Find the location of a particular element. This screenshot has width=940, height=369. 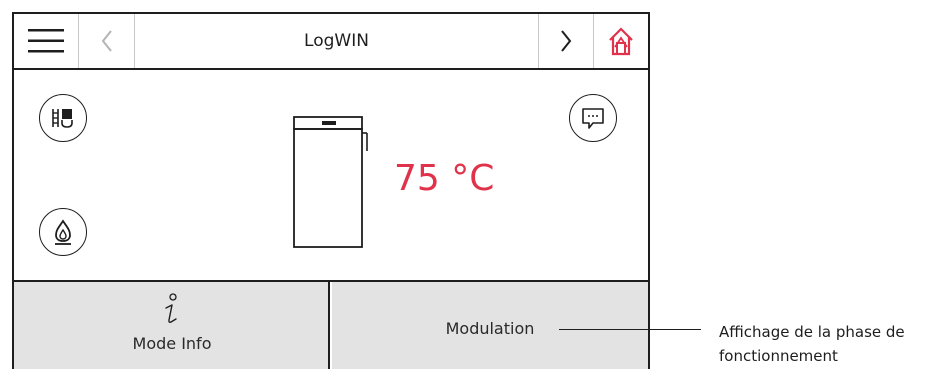

top-bar: LogWIN is located at coordinates (331, 42).